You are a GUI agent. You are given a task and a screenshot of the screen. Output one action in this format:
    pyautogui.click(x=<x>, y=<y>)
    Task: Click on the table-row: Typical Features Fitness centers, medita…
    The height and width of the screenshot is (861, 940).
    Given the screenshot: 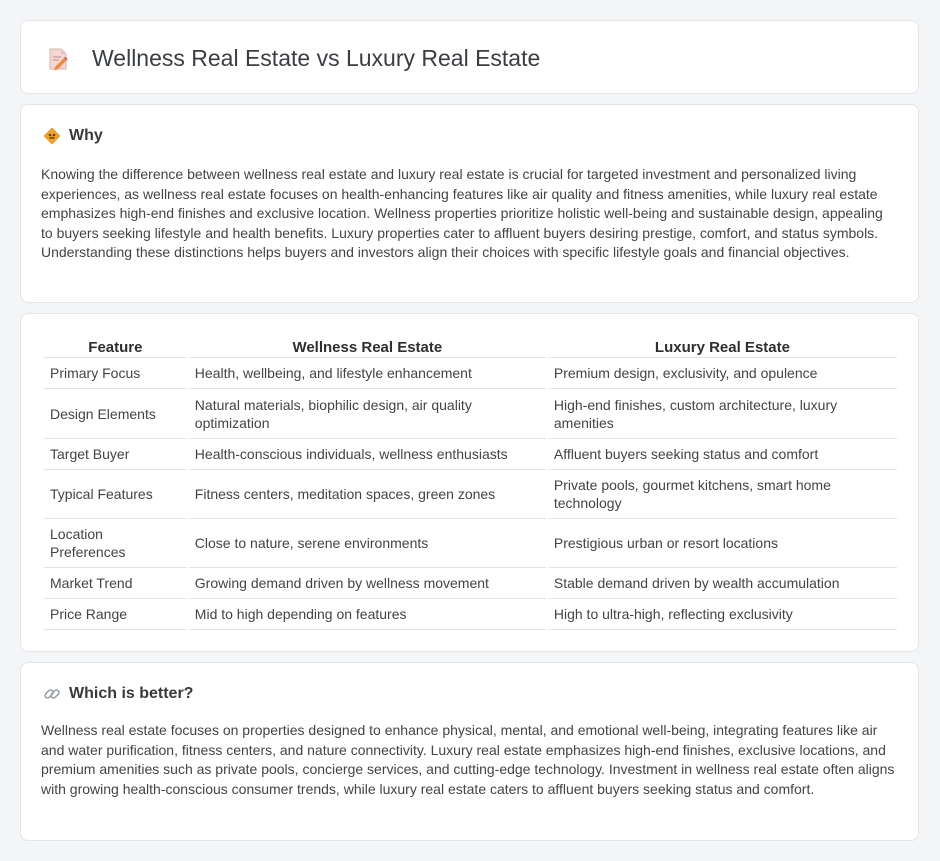 What is the action you would take?
    pyautogui.click(x=470, y=494)
    